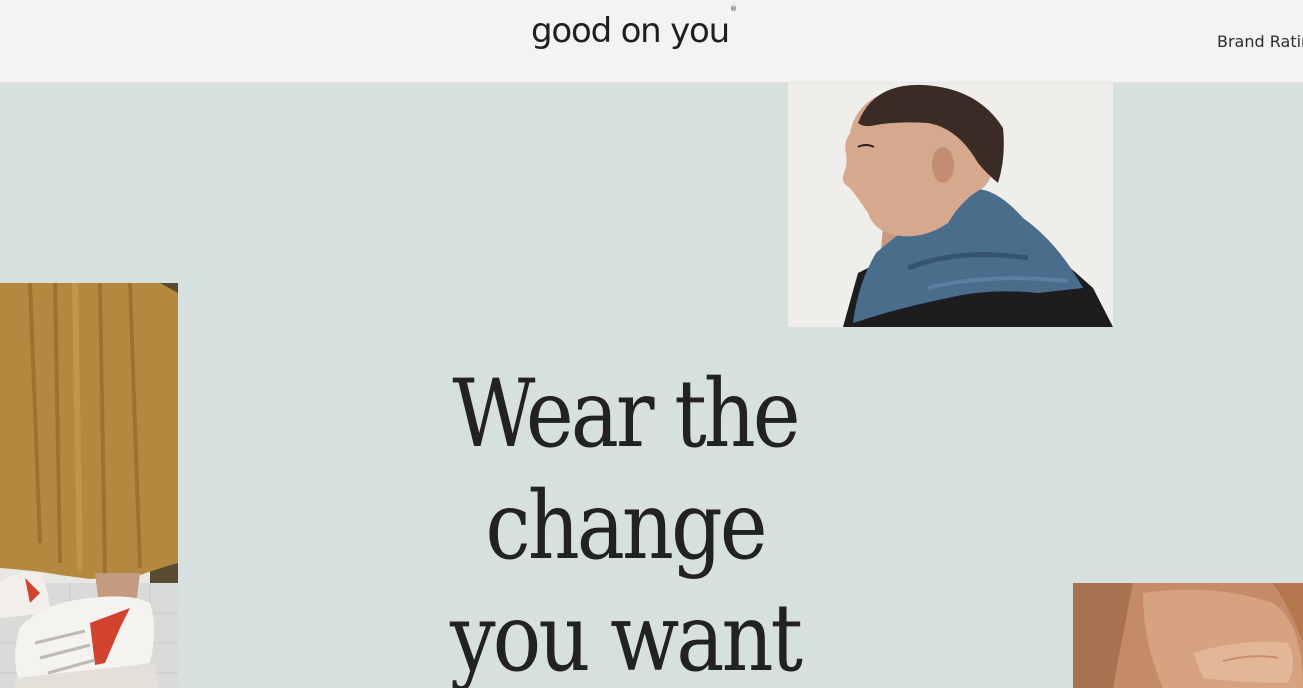 This screenshot has width=1303, height=688. Describe the element at coordinates (734, 8) in the screenshot. I see `registered-mark: ®` at that location.